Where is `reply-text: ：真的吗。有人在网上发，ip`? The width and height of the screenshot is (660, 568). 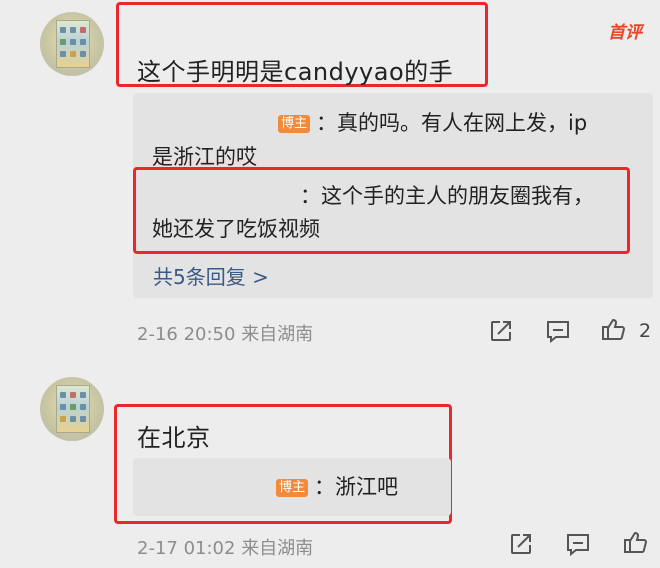 reply-text: ：真的吗。有人在网上发，ip is located at coordinates (452, 123).